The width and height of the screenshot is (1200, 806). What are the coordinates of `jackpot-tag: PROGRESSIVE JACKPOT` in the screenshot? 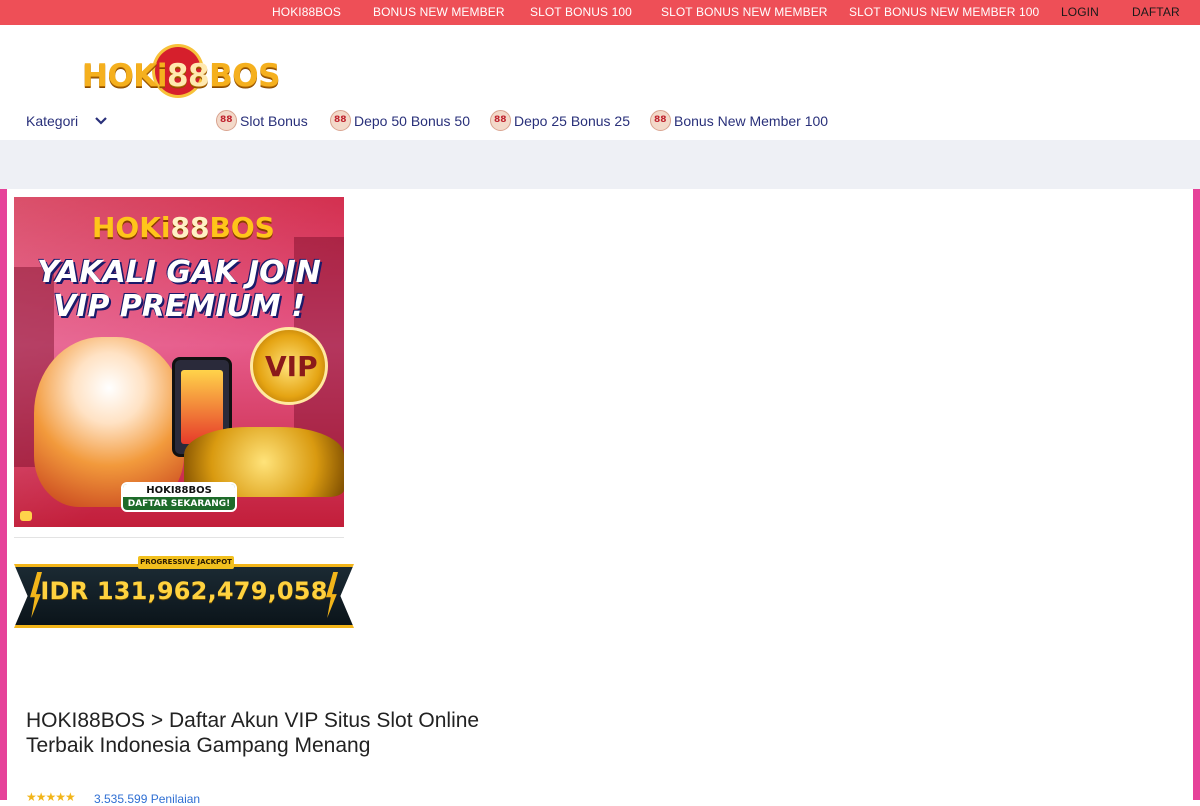 It's located at (186, 562).